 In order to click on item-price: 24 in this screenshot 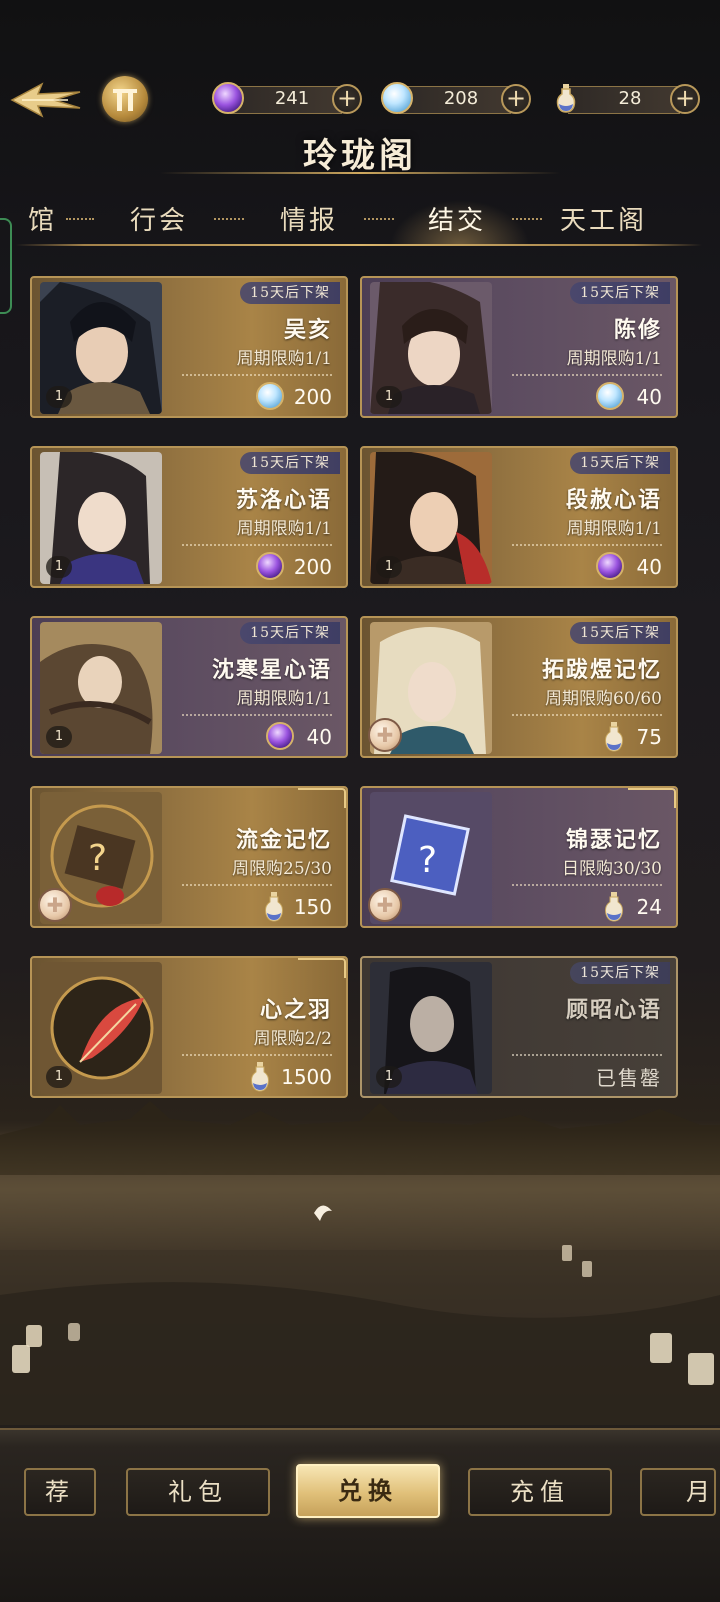, I will do `click(649, 907)`.